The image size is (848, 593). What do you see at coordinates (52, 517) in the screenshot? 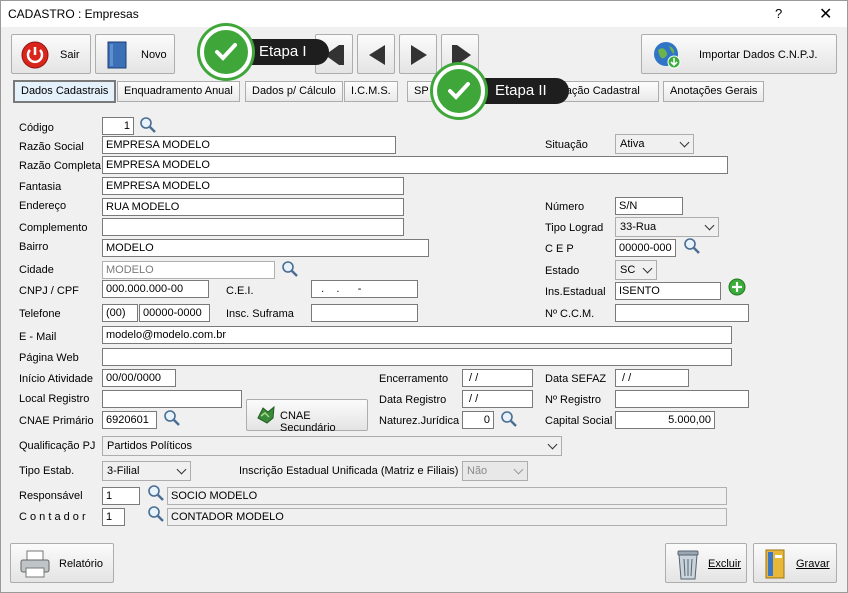
I see `contador-label: C o n t a d o r` at bounding box center [52, 517].